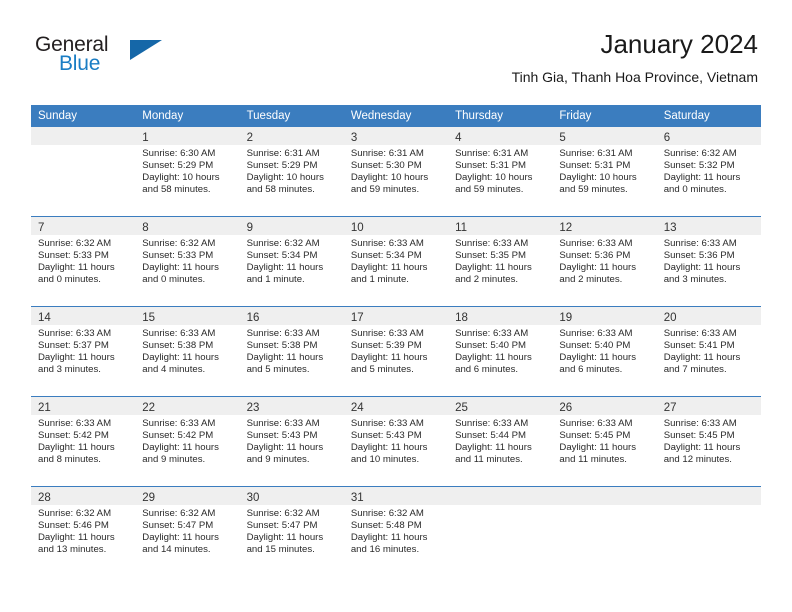 This screenshot has width=792, height=612. I want to click on day-number-band: 5, so click(604, 136).